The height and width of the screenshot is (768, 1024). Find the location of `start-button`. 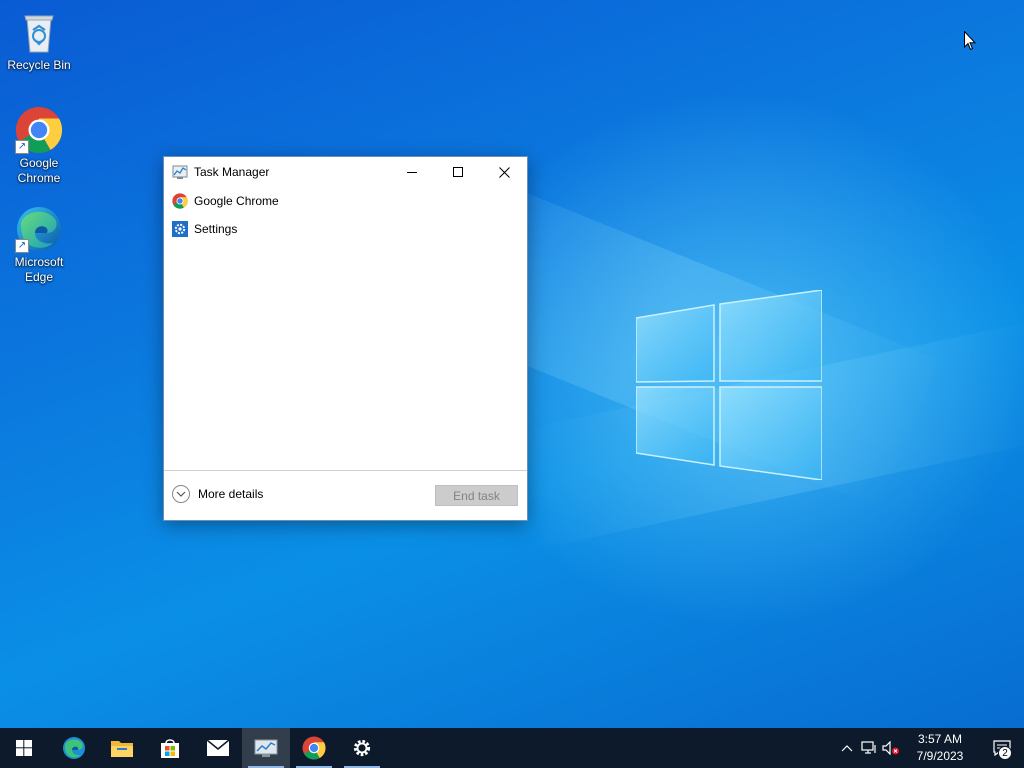

start-button is located at coordinates (24, 748).